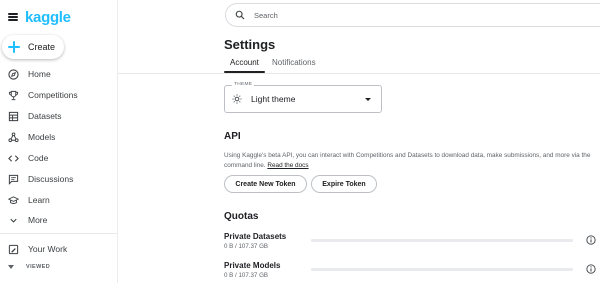  Describe the element at coordinates (38, 158) in the screenshot. I see `sidebar-item-label: Code` at that location.